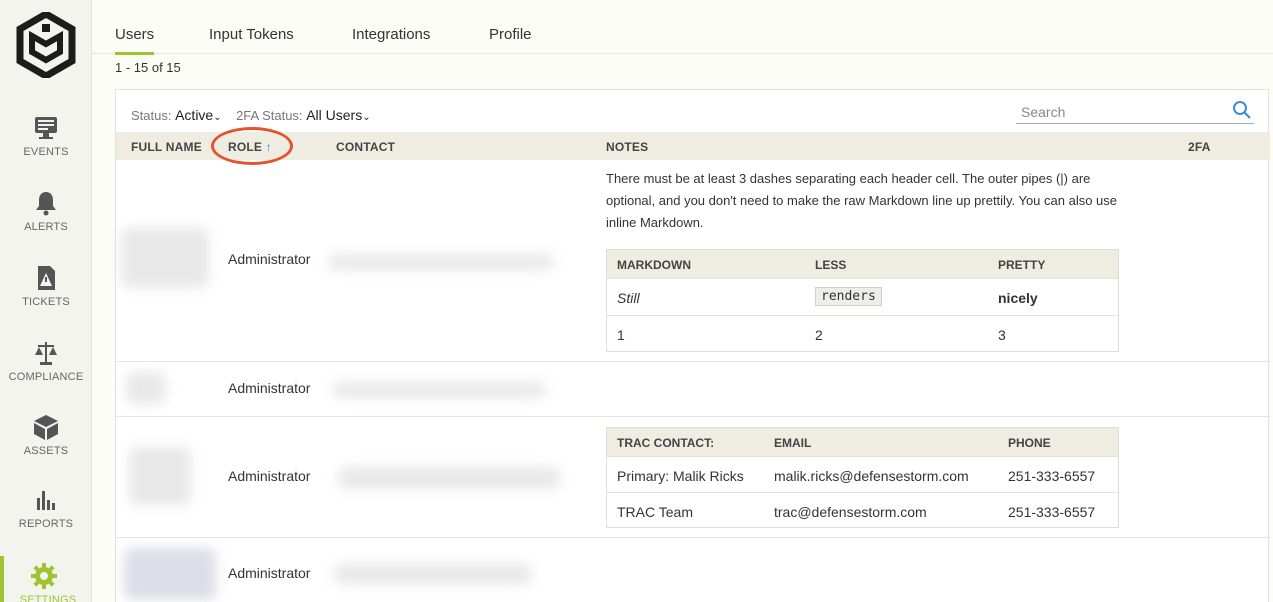 Image resolution: width=1273 pixels, height=602 pixels. I want to click on cube-icon, so click(46, 427).